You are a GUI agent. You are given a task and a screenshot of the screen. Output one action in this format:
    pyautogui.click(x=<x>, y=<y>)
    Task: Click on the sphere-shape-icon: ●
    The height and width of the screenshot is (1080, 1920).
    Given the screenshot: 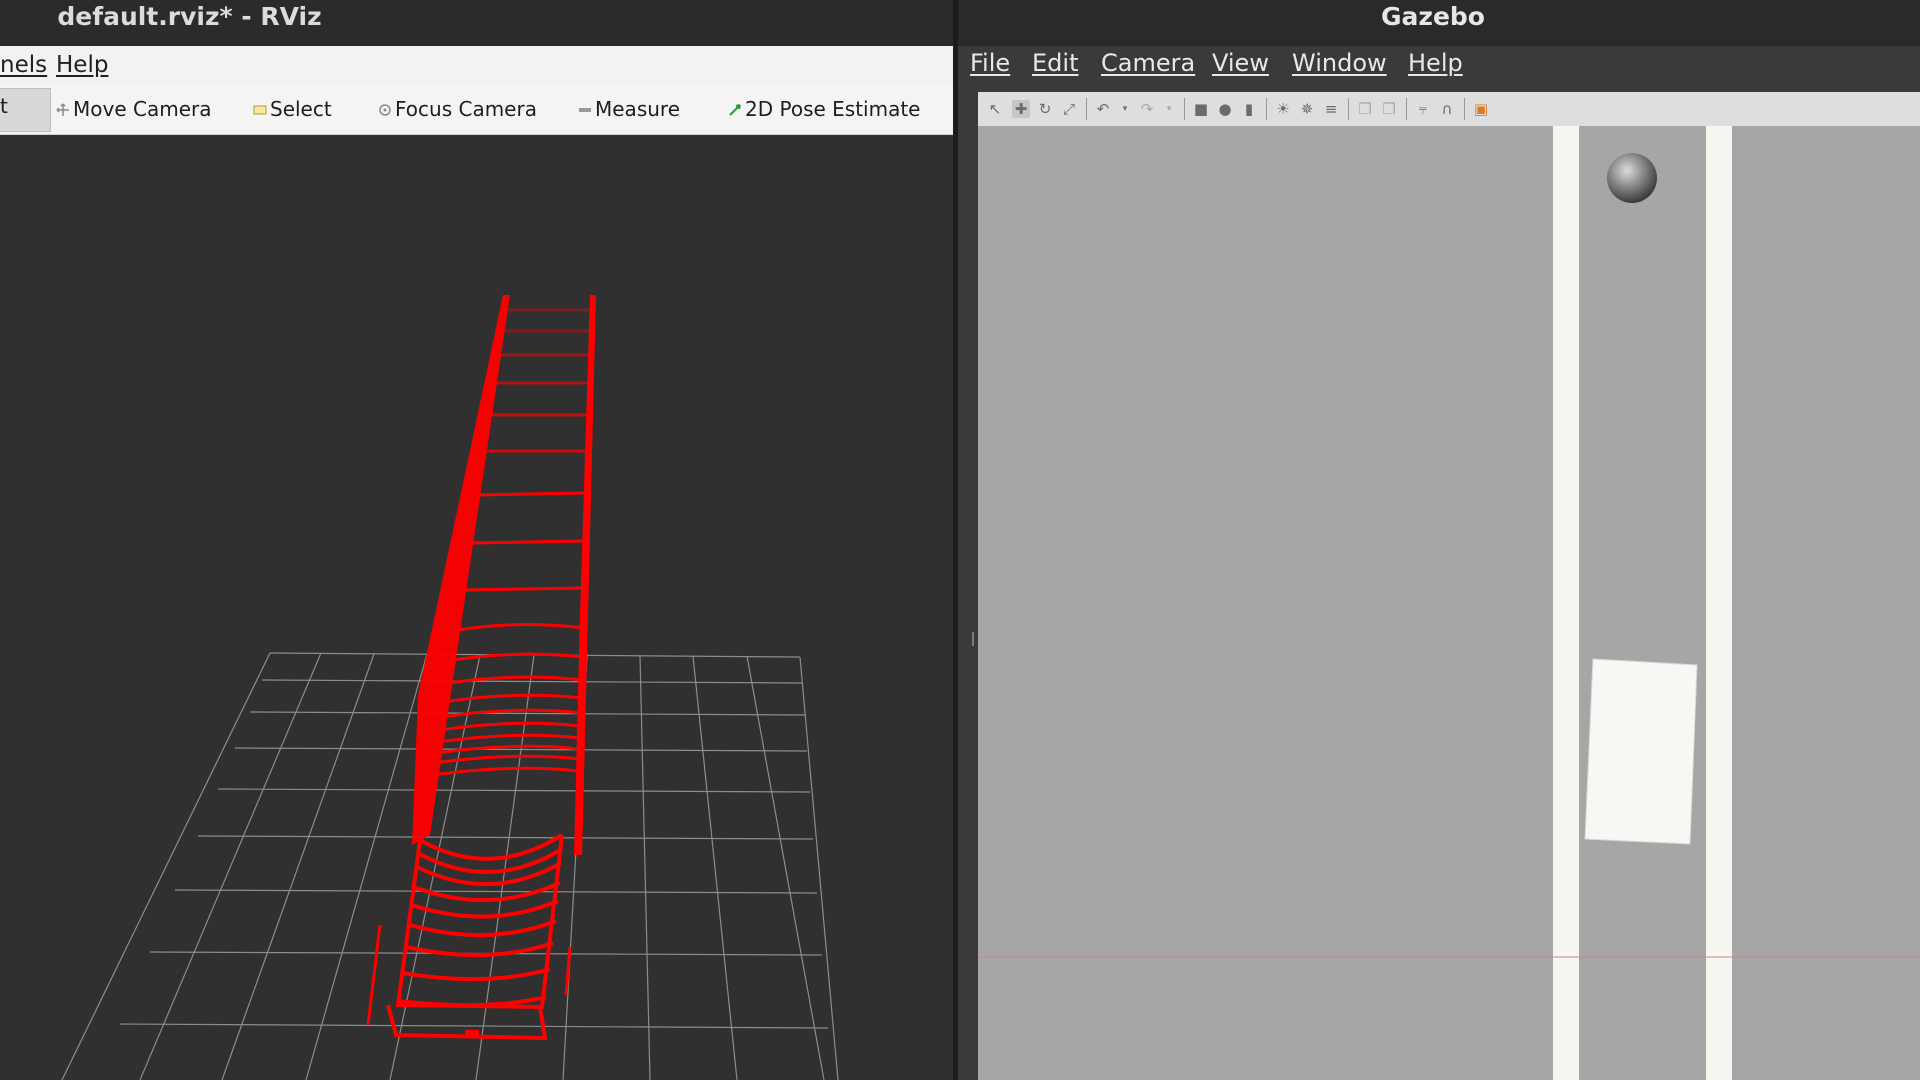 What is the action you would take?
    pyautogui.click(x=1225, y=109)
    